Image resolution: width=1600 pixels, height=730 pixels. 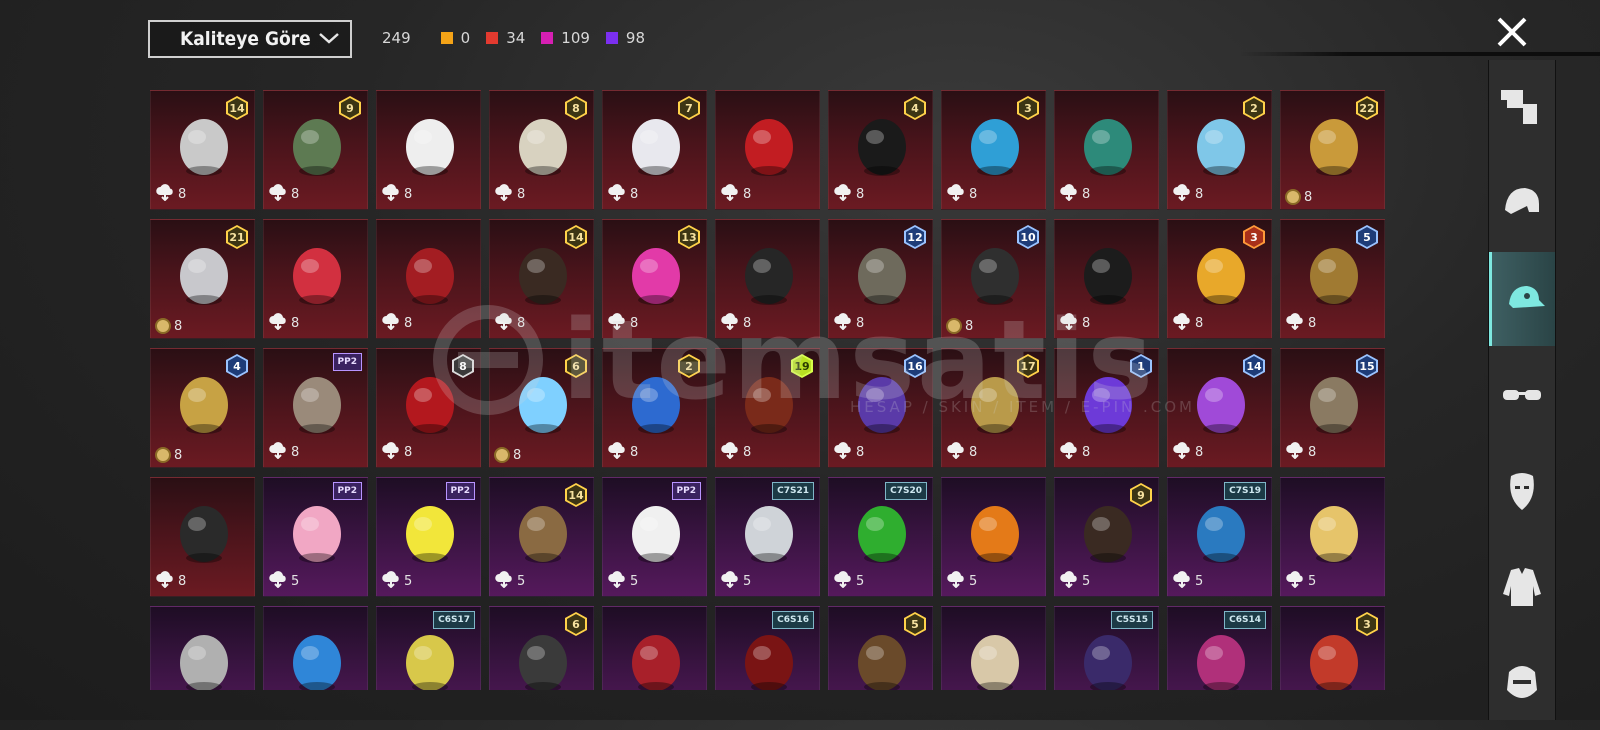 What do you see at coordinates (1522, 587) in the screenshot?
I see `sidebar-item-jacket` at bounding box center [1522, 587].